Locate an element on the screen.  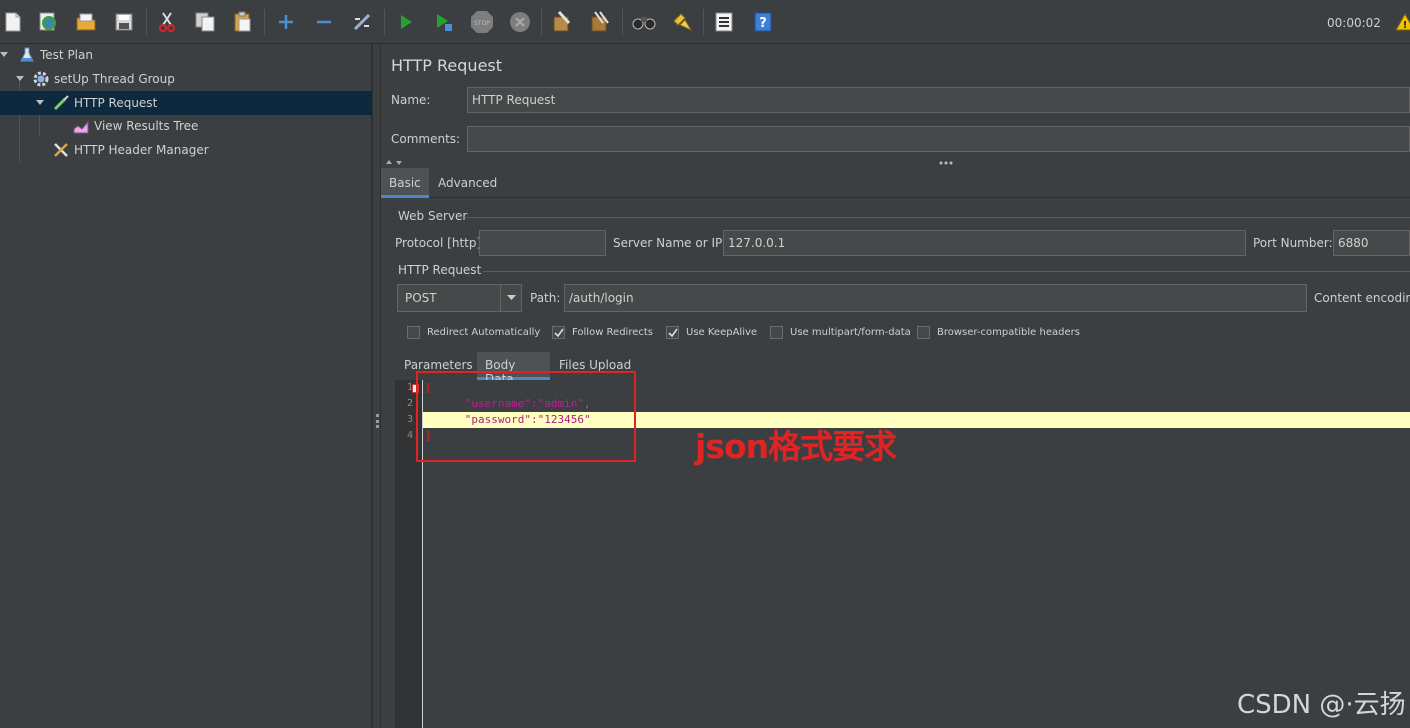
server-name-label: Server Name or IP: is located at coordinates (670, 243).